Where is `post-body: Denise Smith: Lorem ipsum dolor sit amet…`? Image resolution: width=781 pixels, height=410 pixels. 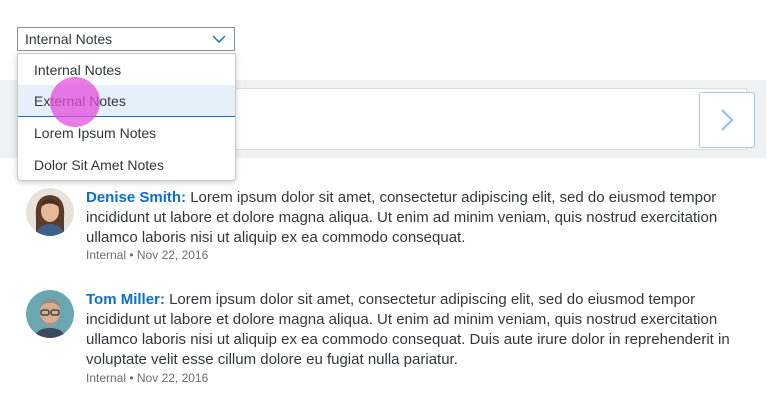
post-body: Denise Smith: Lorem ipsum dolor sit amet… is located at coordinates (421, 218).